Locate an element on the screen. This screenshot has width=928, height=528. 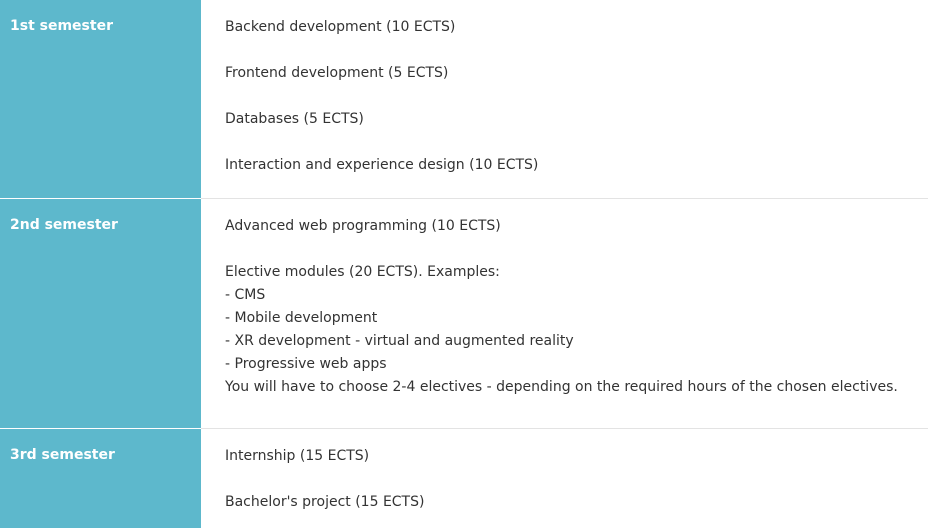
elective-item: - Progressive web apps is located at coordinates (306, 364).